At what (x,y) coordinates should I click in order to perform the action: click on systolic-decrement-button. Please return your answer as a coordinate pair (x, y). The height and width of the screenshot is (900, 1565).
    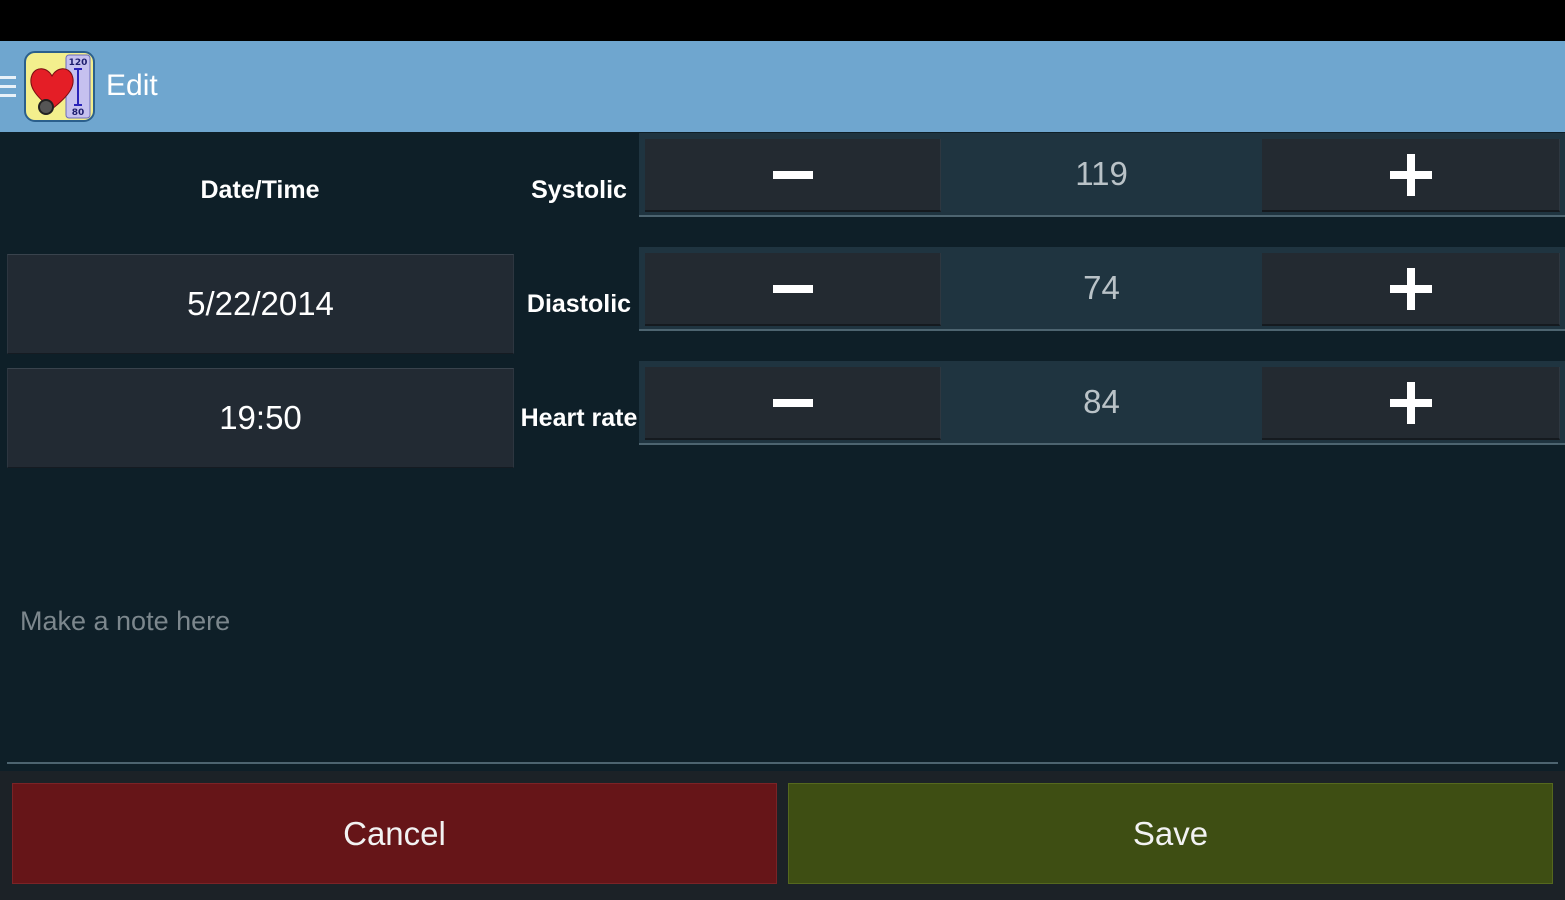
    Looking at the image, I should click on (793, 175).